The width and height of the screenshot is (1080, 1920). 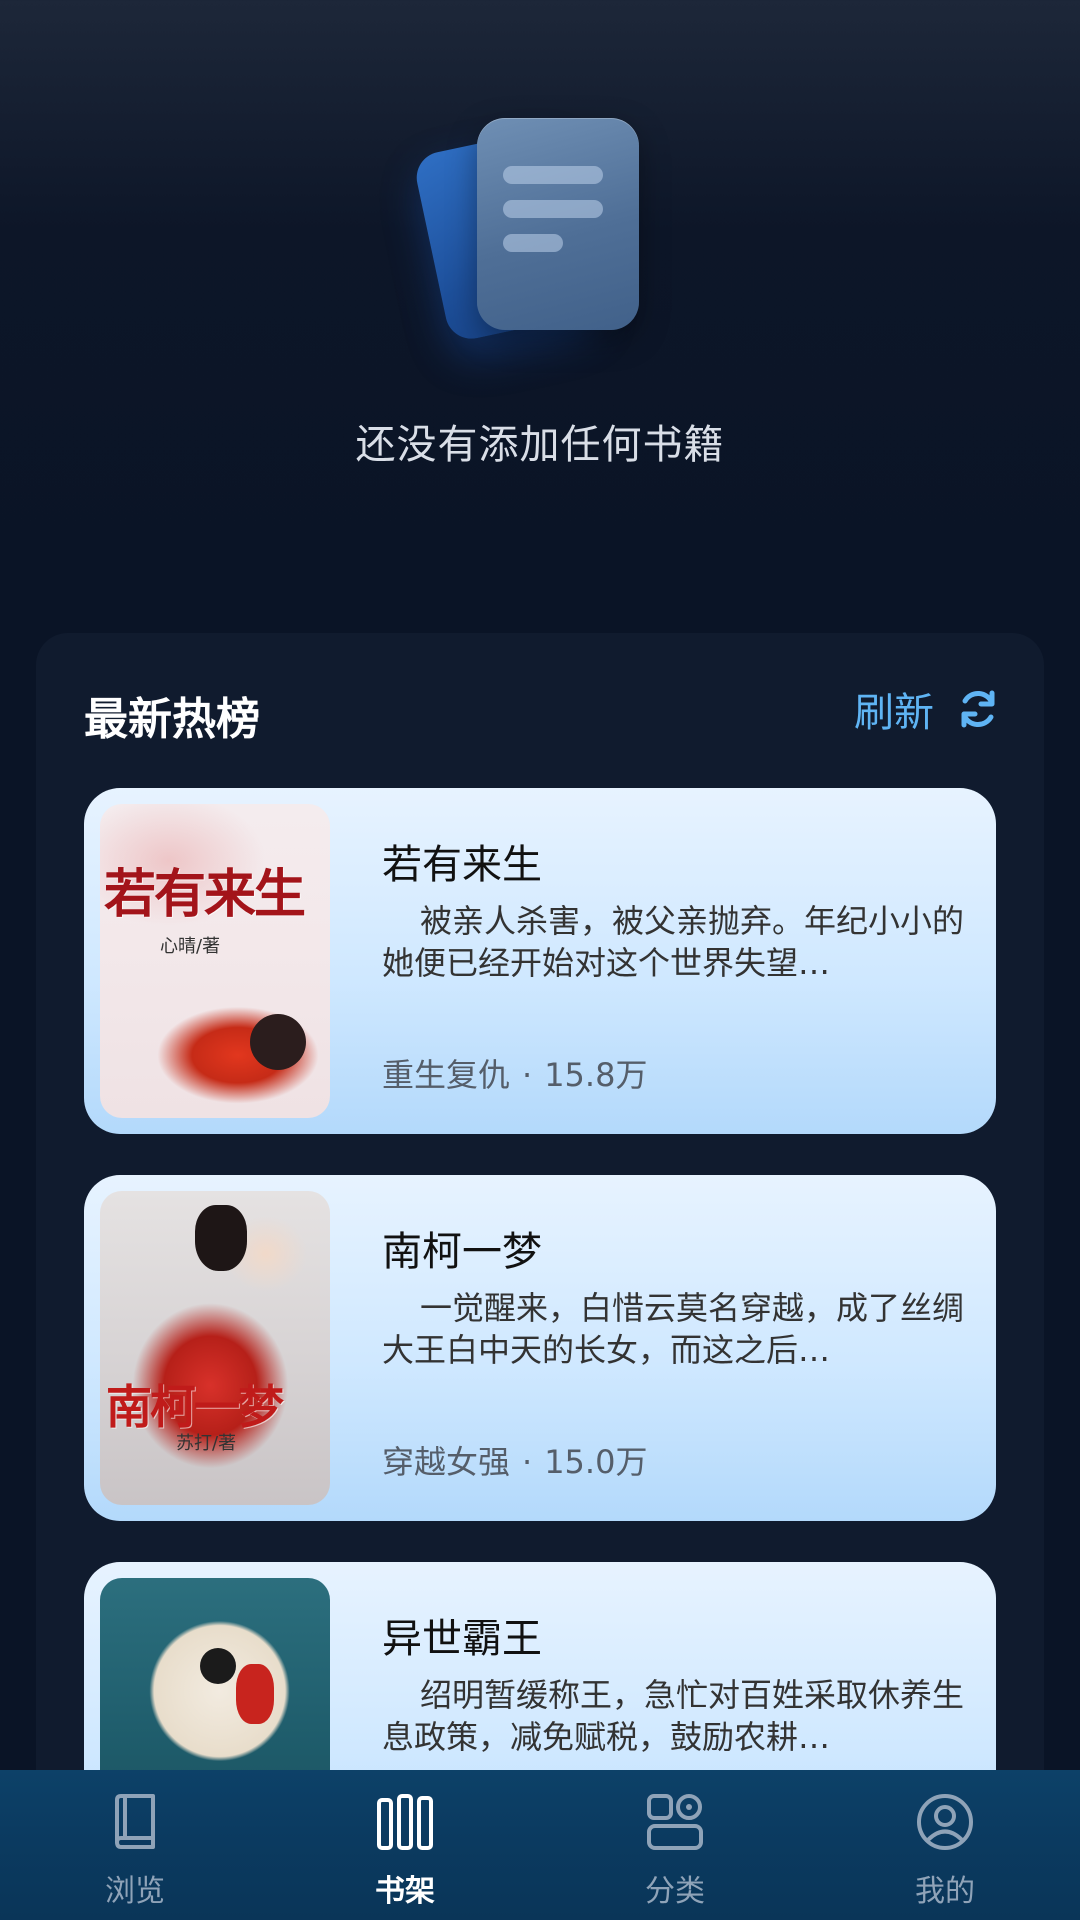 I want to click on tab-browse: 浏览, so click(x=135, y=1845).